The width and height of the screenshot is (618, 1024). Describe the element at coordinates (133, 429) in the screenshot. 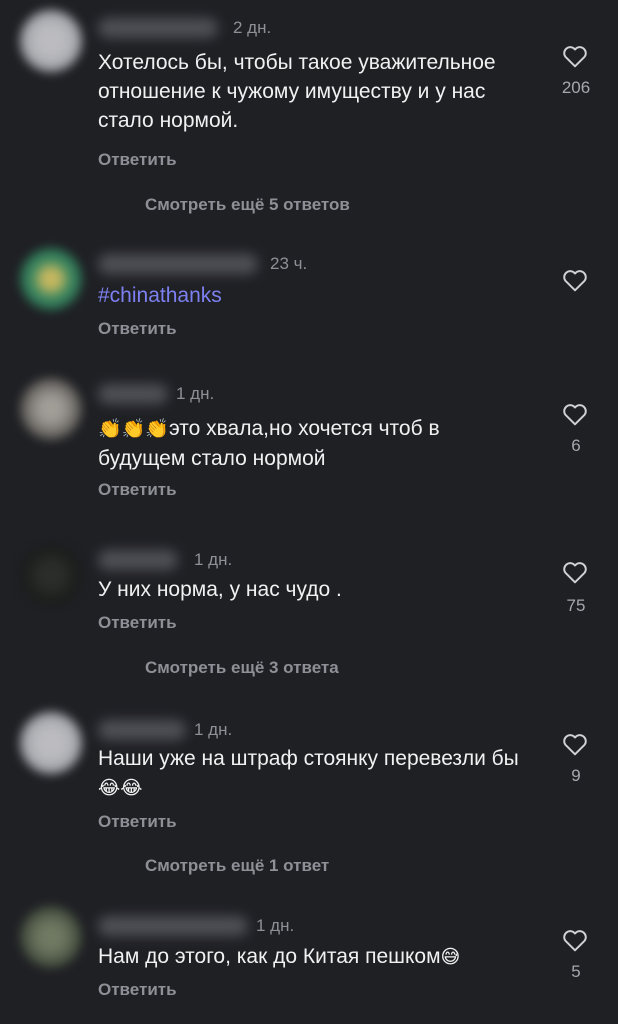

I see `clapping-emoji: 👏👏👏` at that location.